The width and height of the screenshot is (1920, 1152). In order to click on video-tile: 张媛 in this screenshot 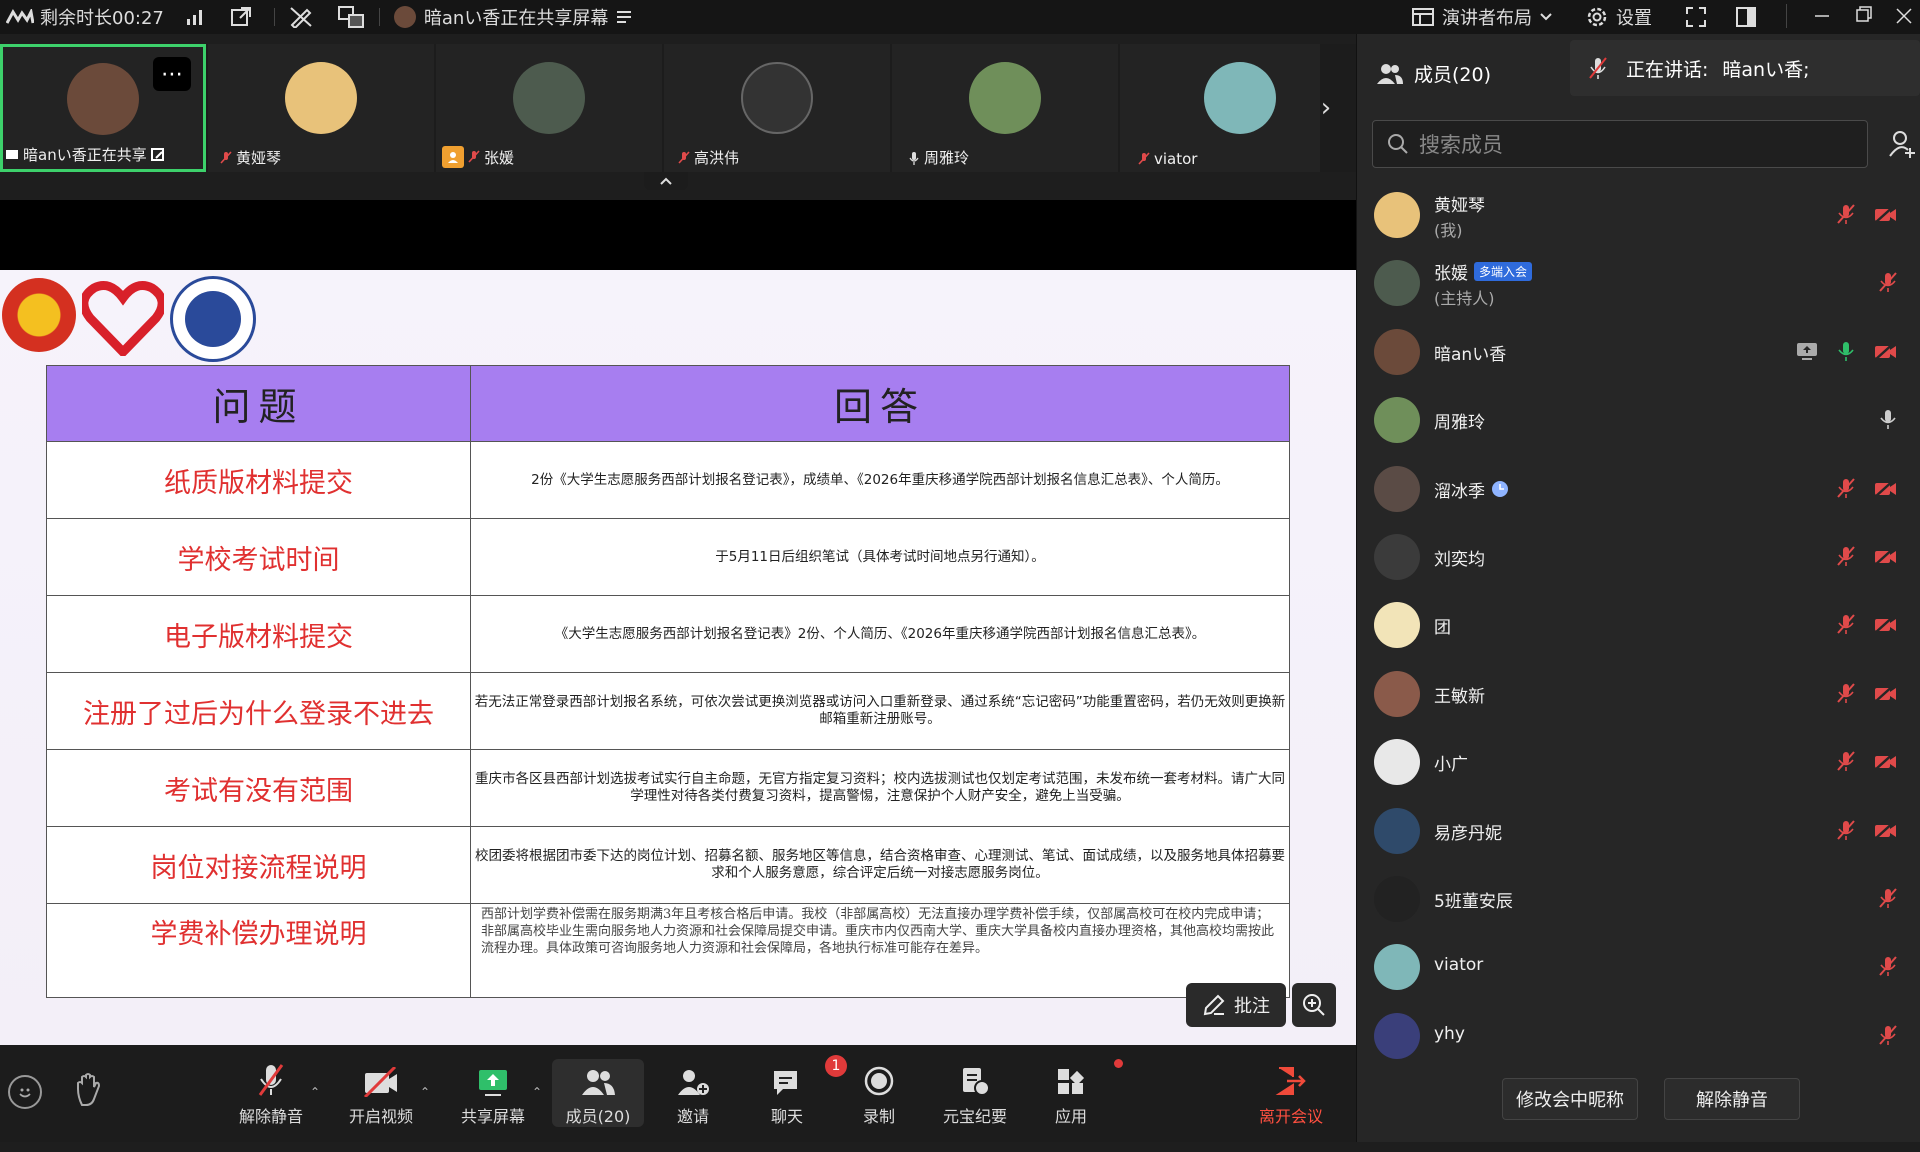, I will do `click(549, 108)`.